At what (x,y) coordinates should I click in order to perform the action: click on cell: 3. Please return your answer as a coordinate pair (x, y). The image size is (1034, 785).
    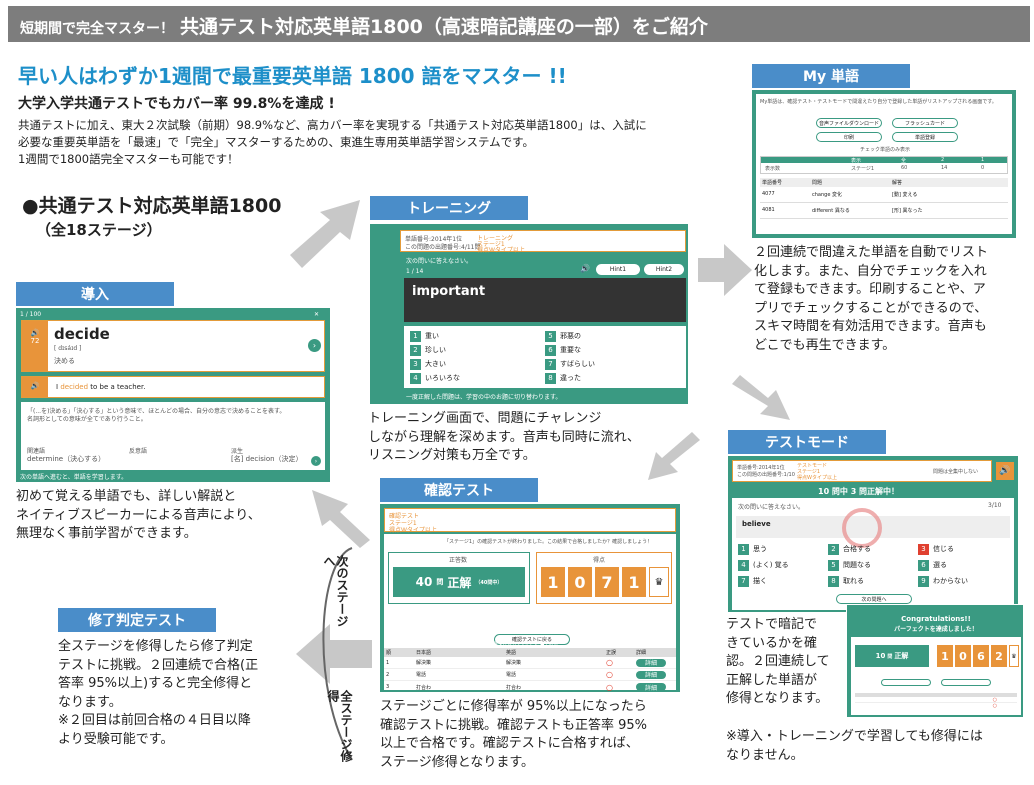
    Looking at the image, I should click on (388, 687).